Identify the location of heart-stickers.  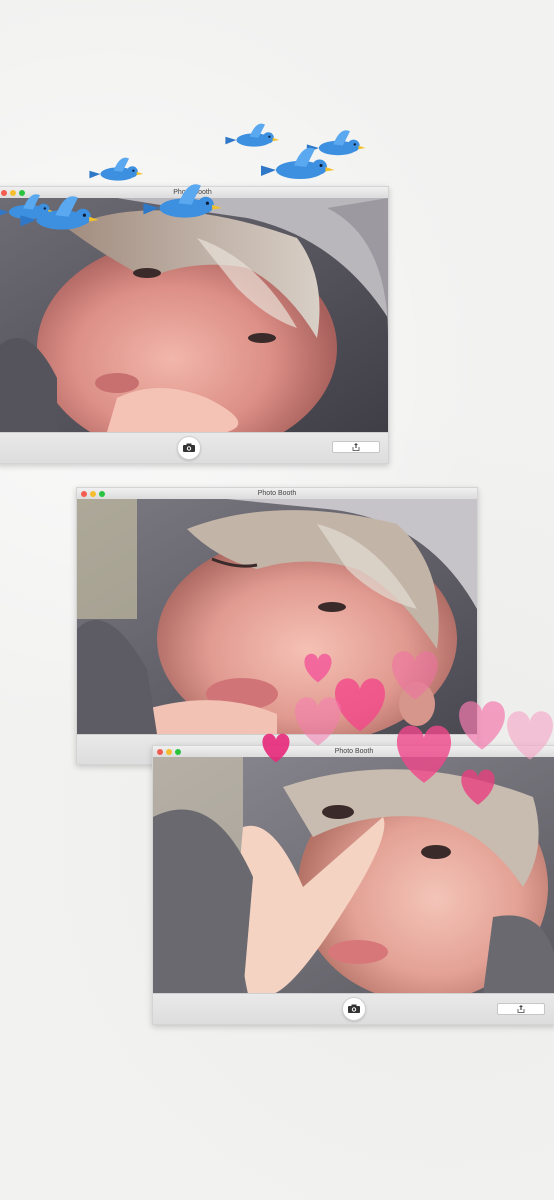
(407, 728).